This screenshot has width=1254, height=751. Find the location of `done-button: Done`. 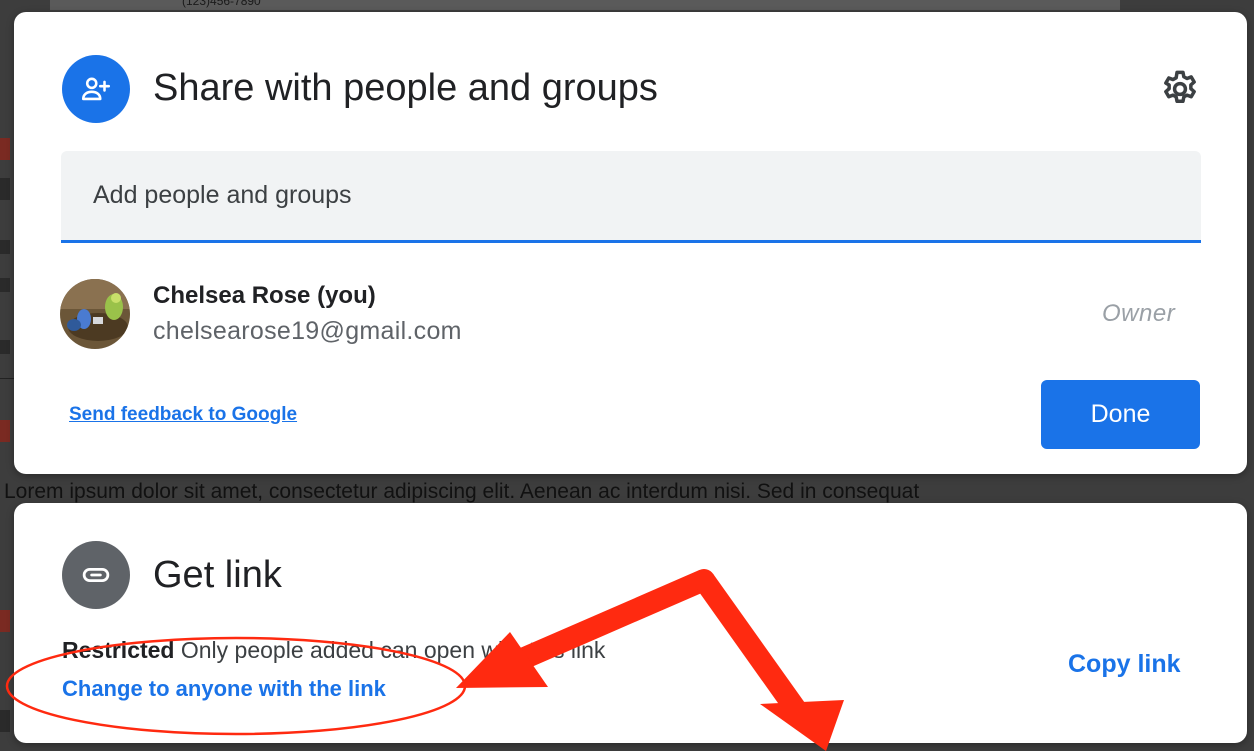

done-button: Done is located at coordinates (1120, 414).